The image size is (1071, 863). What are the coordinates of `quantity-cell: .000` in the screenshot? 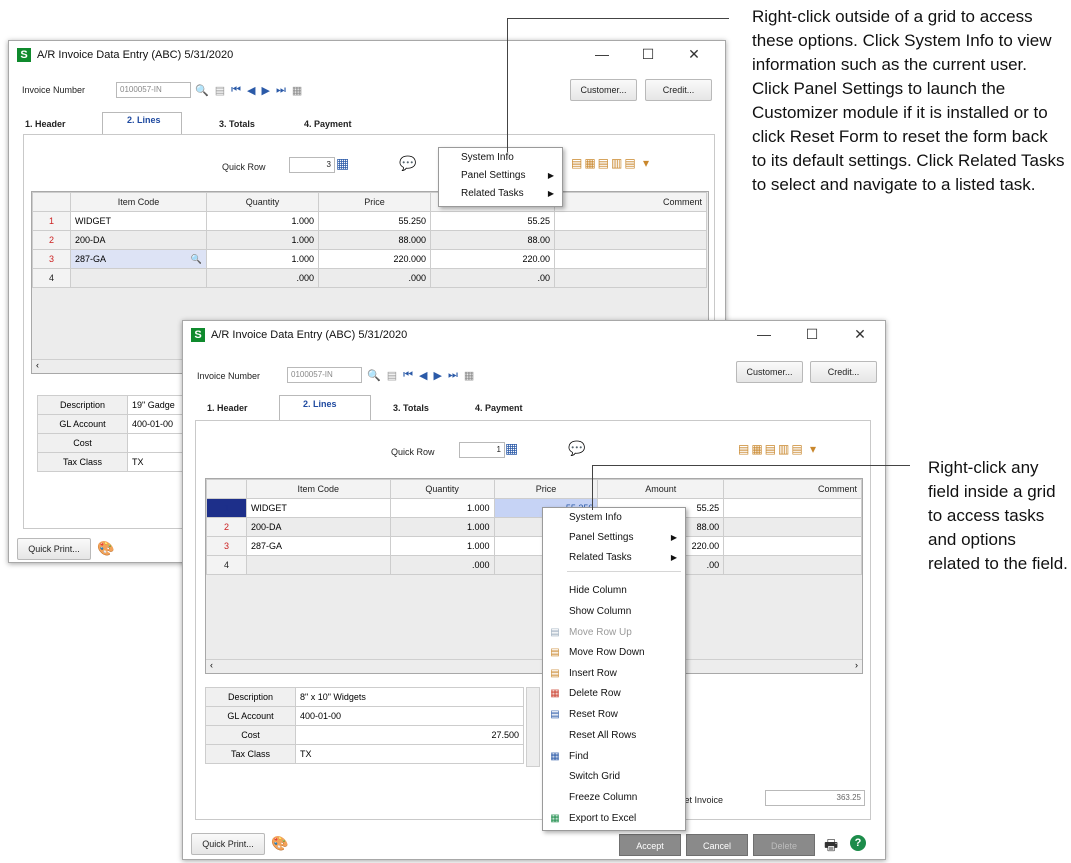 It's located at (442, 565).